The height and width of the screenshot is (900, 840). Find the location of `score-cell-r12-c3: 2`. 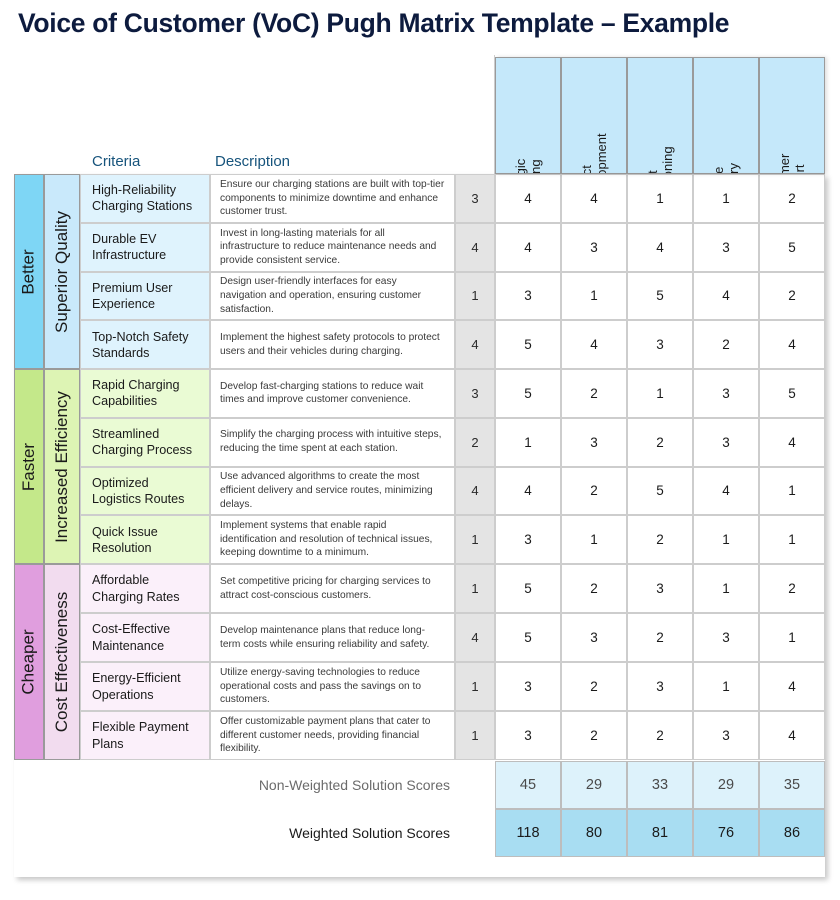

score-cell-r12-c3: 2 is located at coordinates (660, 735).